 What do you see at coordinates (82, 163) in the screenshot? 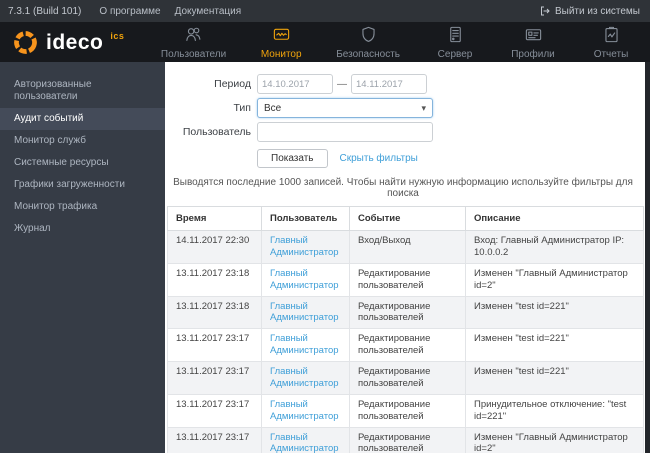
I see `sidebar-item: Системные ресурсы` at bounding box center [82, 163].